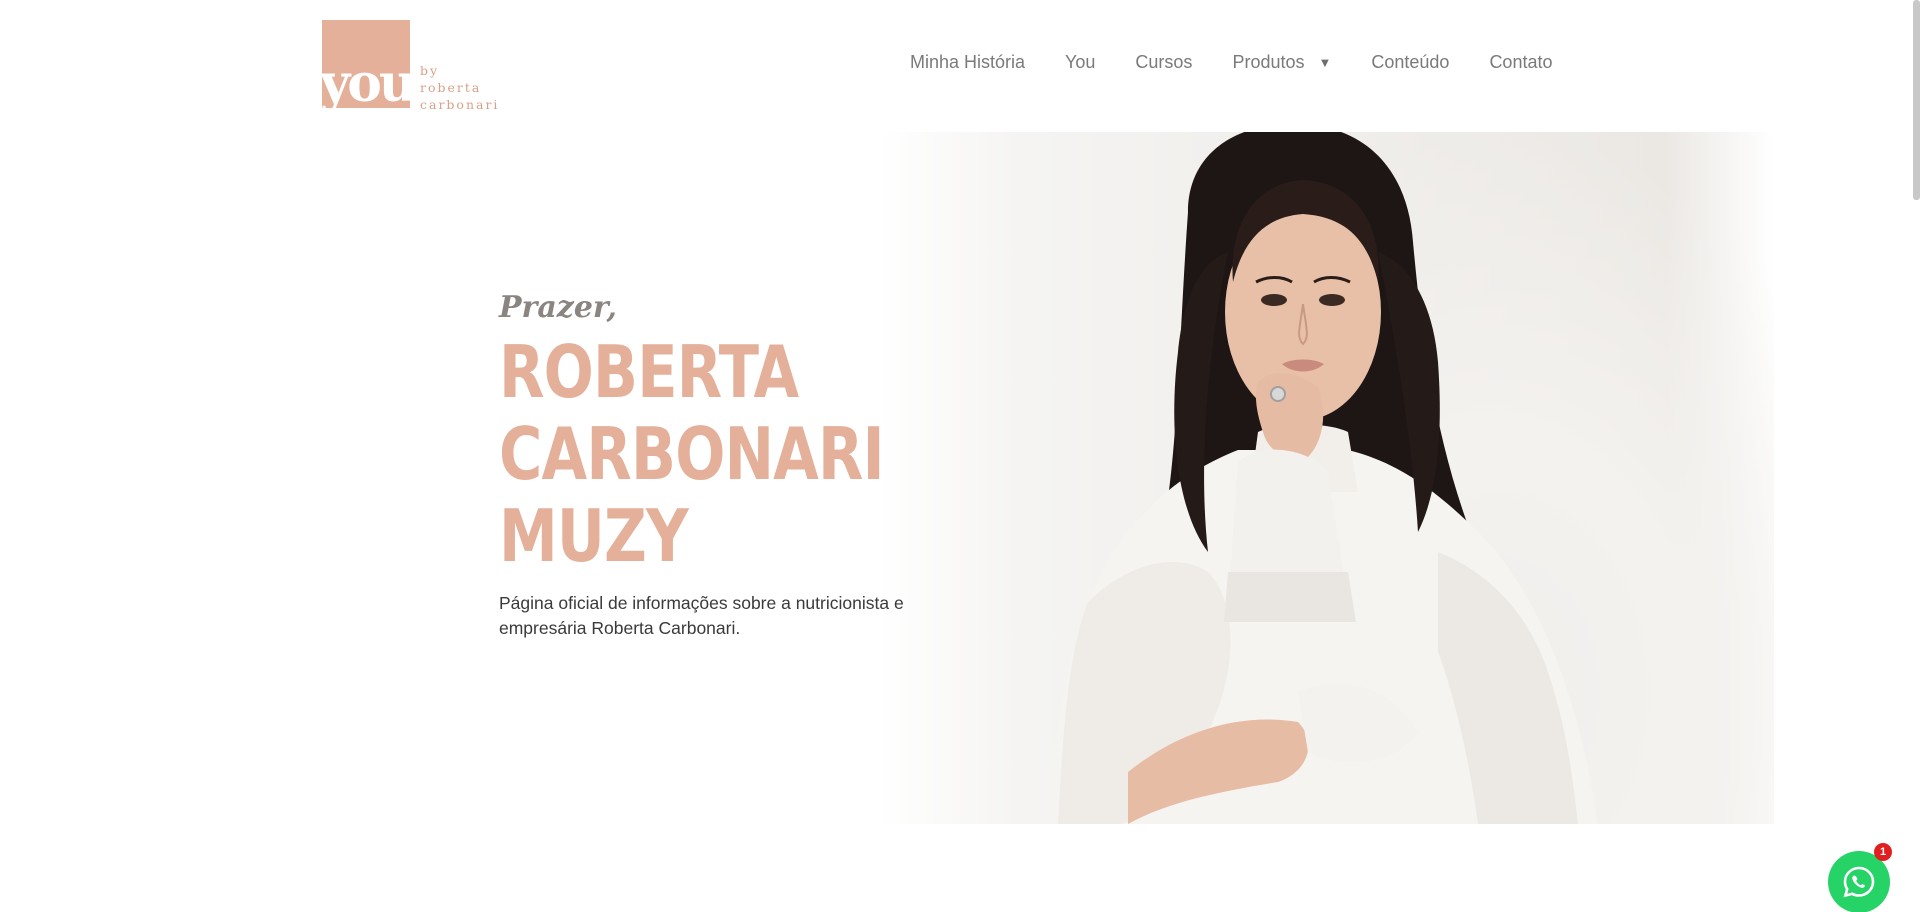 Image resolution: width=1920 pixels, height=912 pixels. What do you see at coordinates (649, 372) in the screenshot?
I see `hero-name-line-1: ROBERTA` at bounding box center [649, 372].